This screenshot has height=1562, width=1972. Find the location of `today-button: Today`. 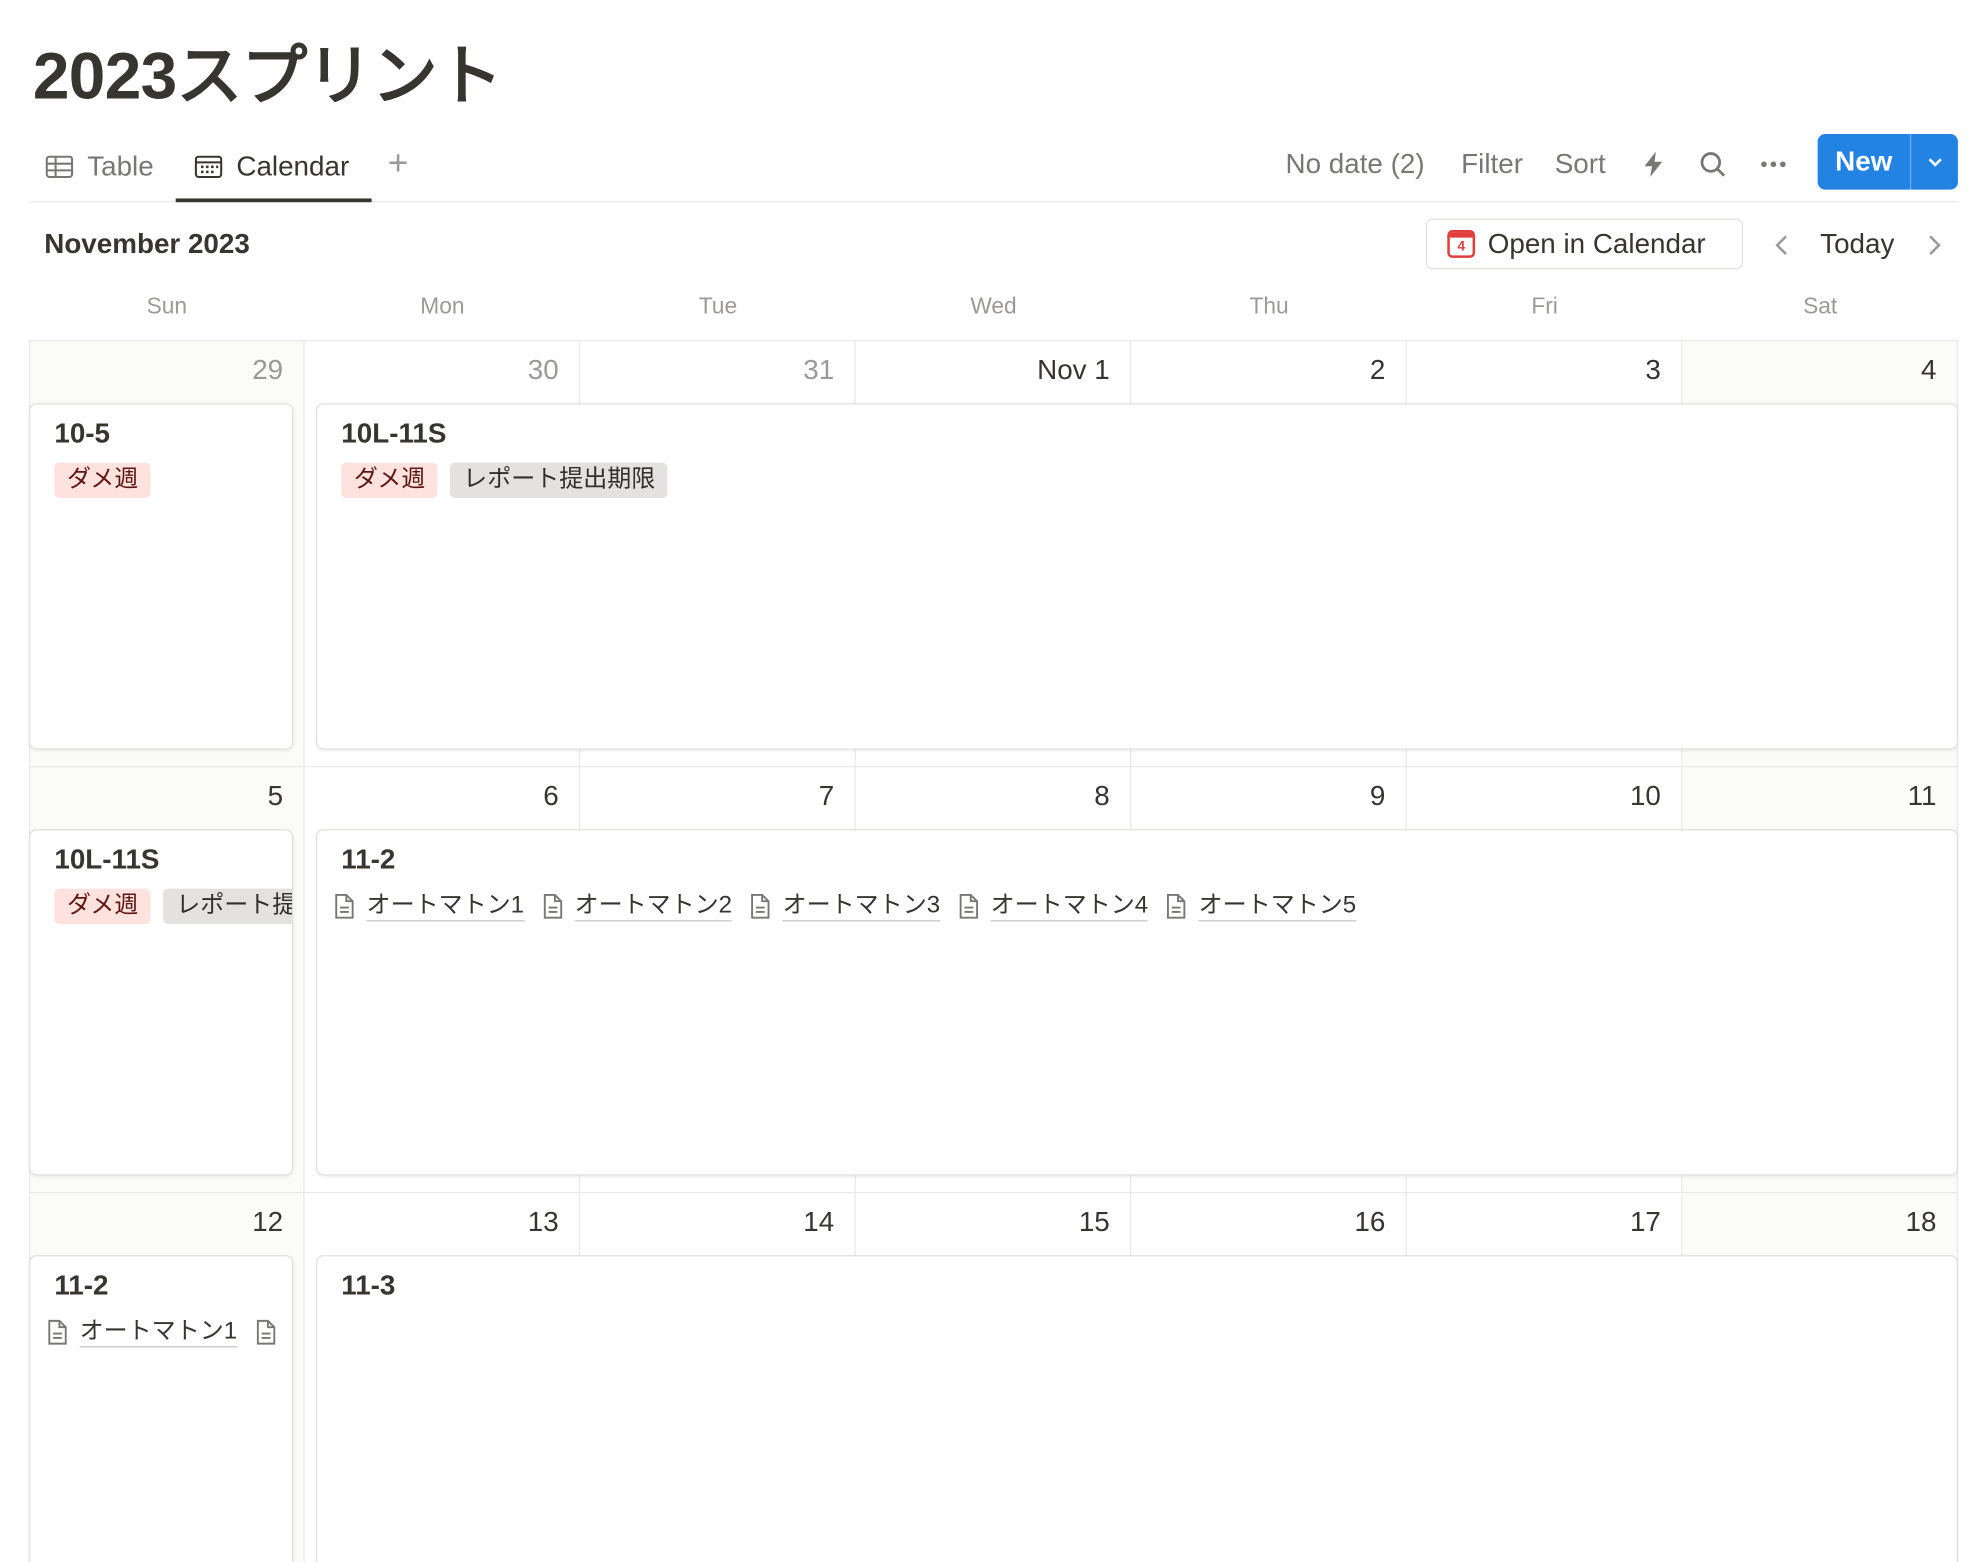

today-button: Today is located at coordinates (1857, 244).